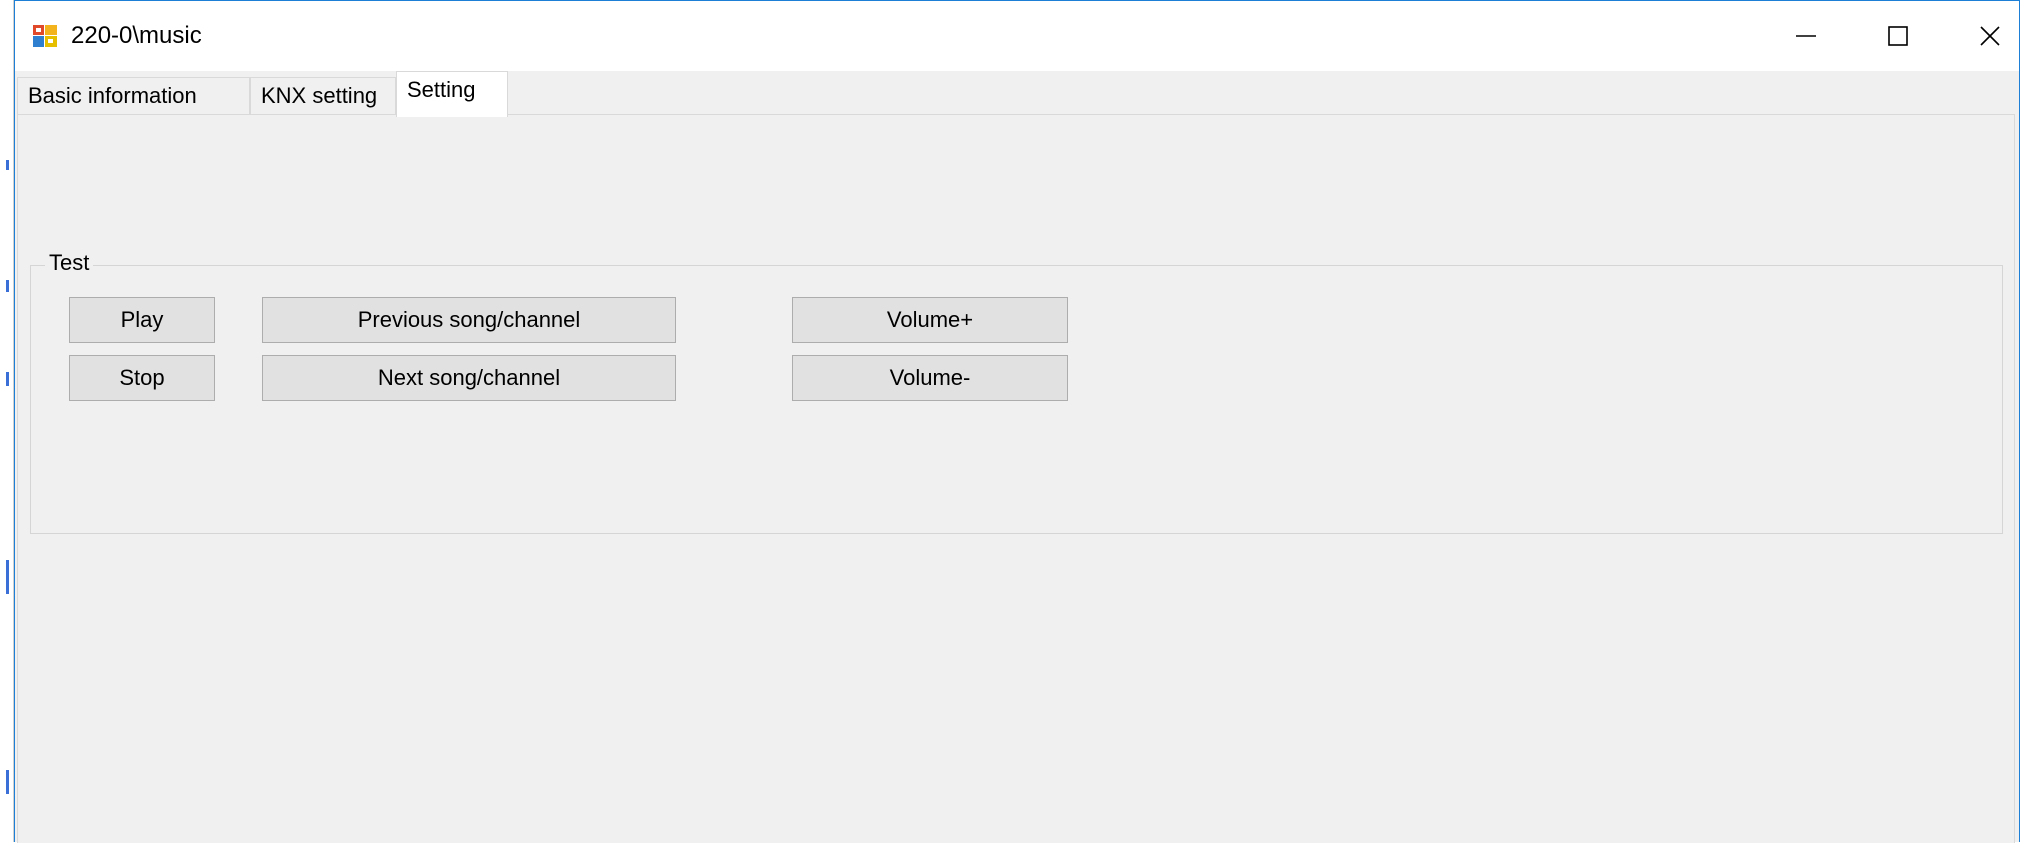 The image size is (2020, 843). Describe the element at coordinates (45, 36) in the screenshot. I see `app-icon` at that location.